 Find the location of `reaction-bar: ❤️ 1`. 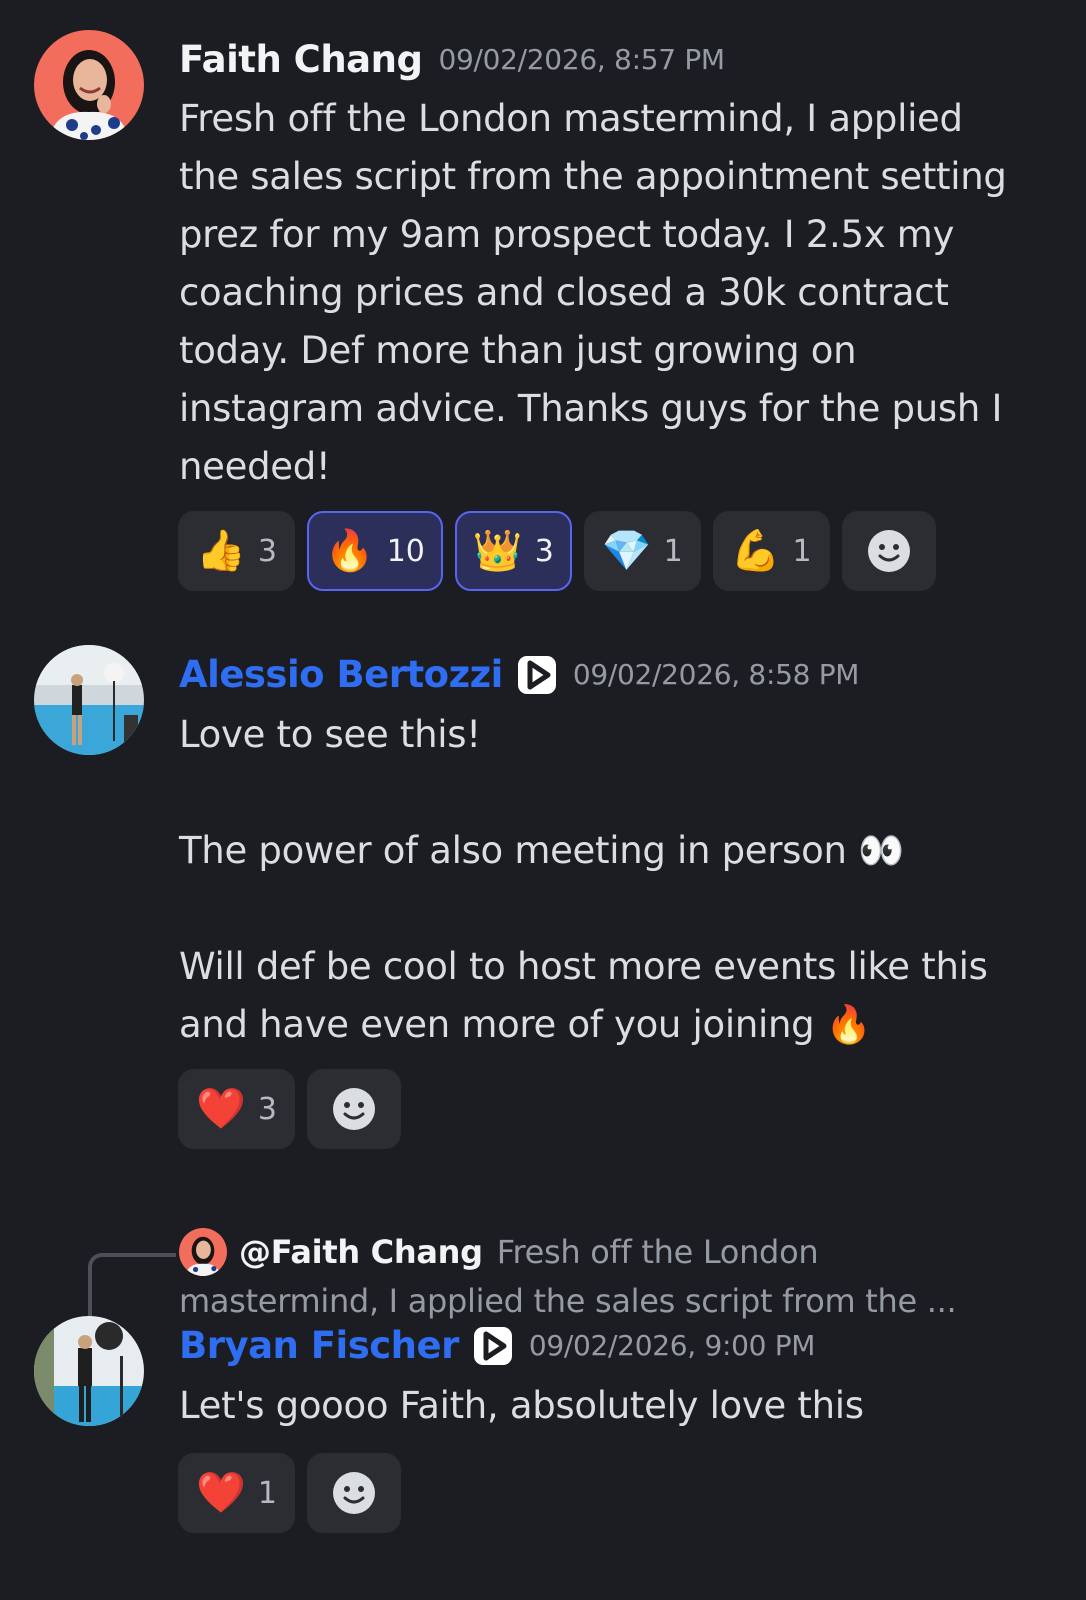

reaction-bar: ❤️ 1 is located at coordinates (289, 1493).